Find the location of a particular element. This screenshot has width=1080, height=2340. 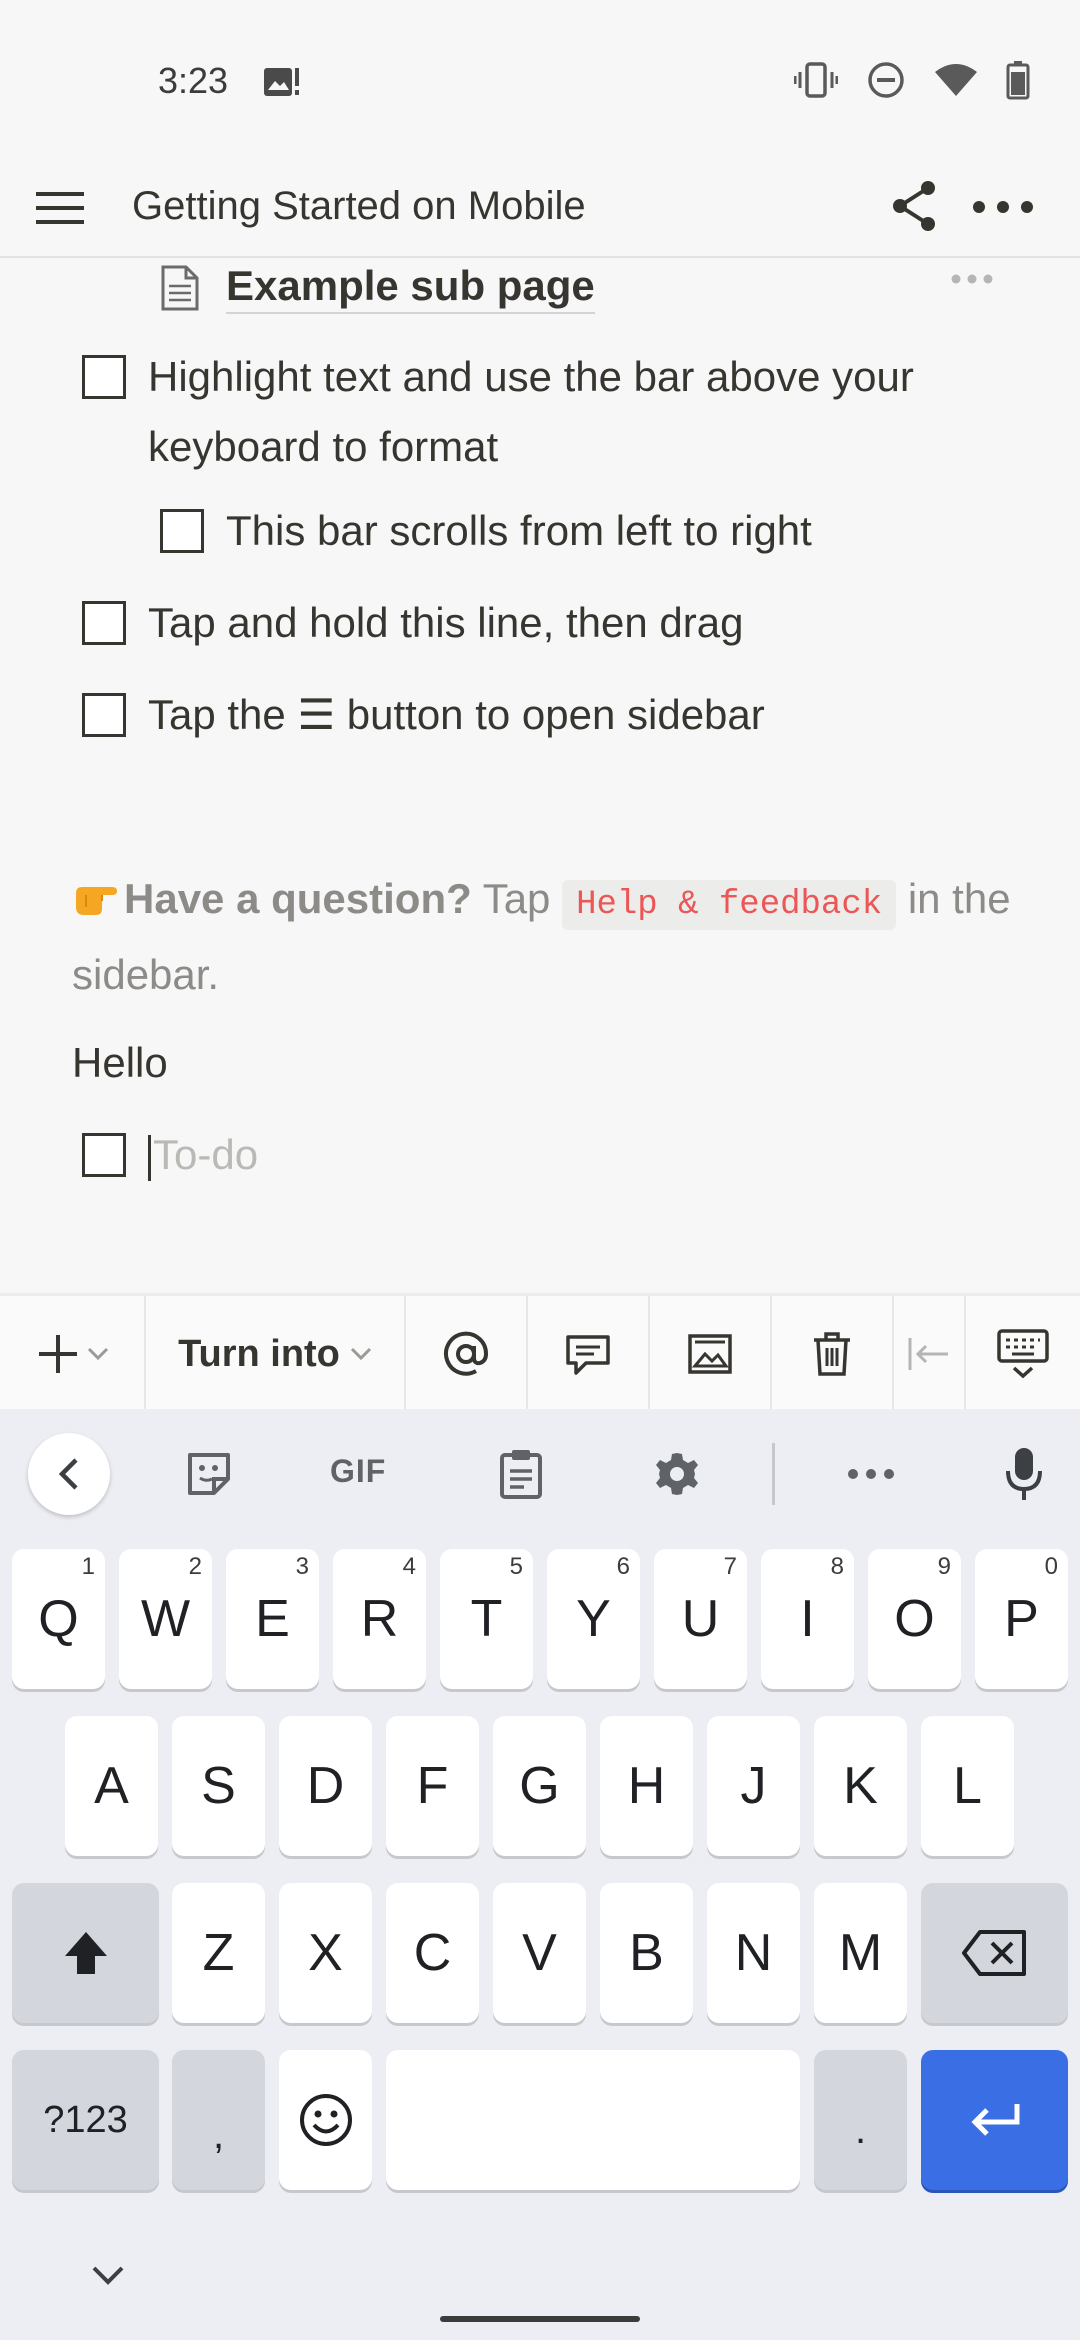

key-t: T5 is located at coordinates (486, 1619).